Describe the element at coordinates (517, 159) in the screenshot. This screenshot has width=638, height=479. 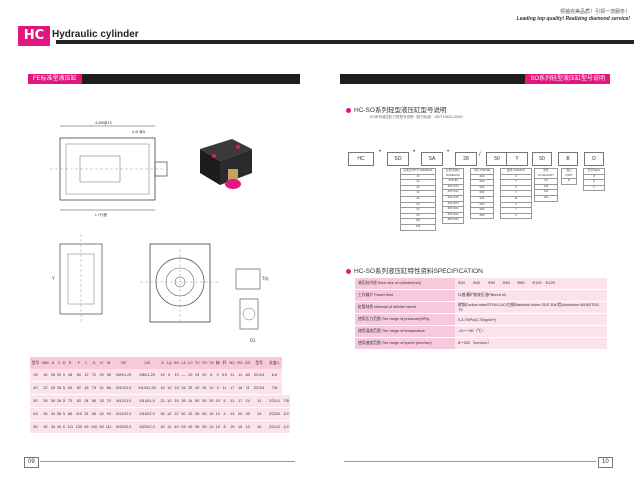
I see `model-box-option: Y` at that location.